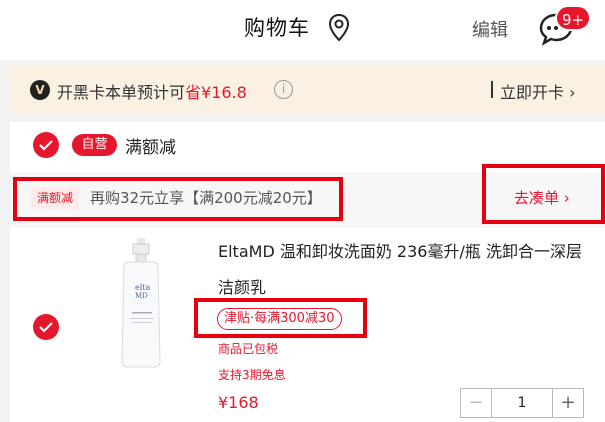 The height and width of the screenshot is (422, 605). What do you see at coordinates (216, 92) in the screenshot?
I see `vip-savings-amount: 省¥16.8` at bounding box center [216, 92].